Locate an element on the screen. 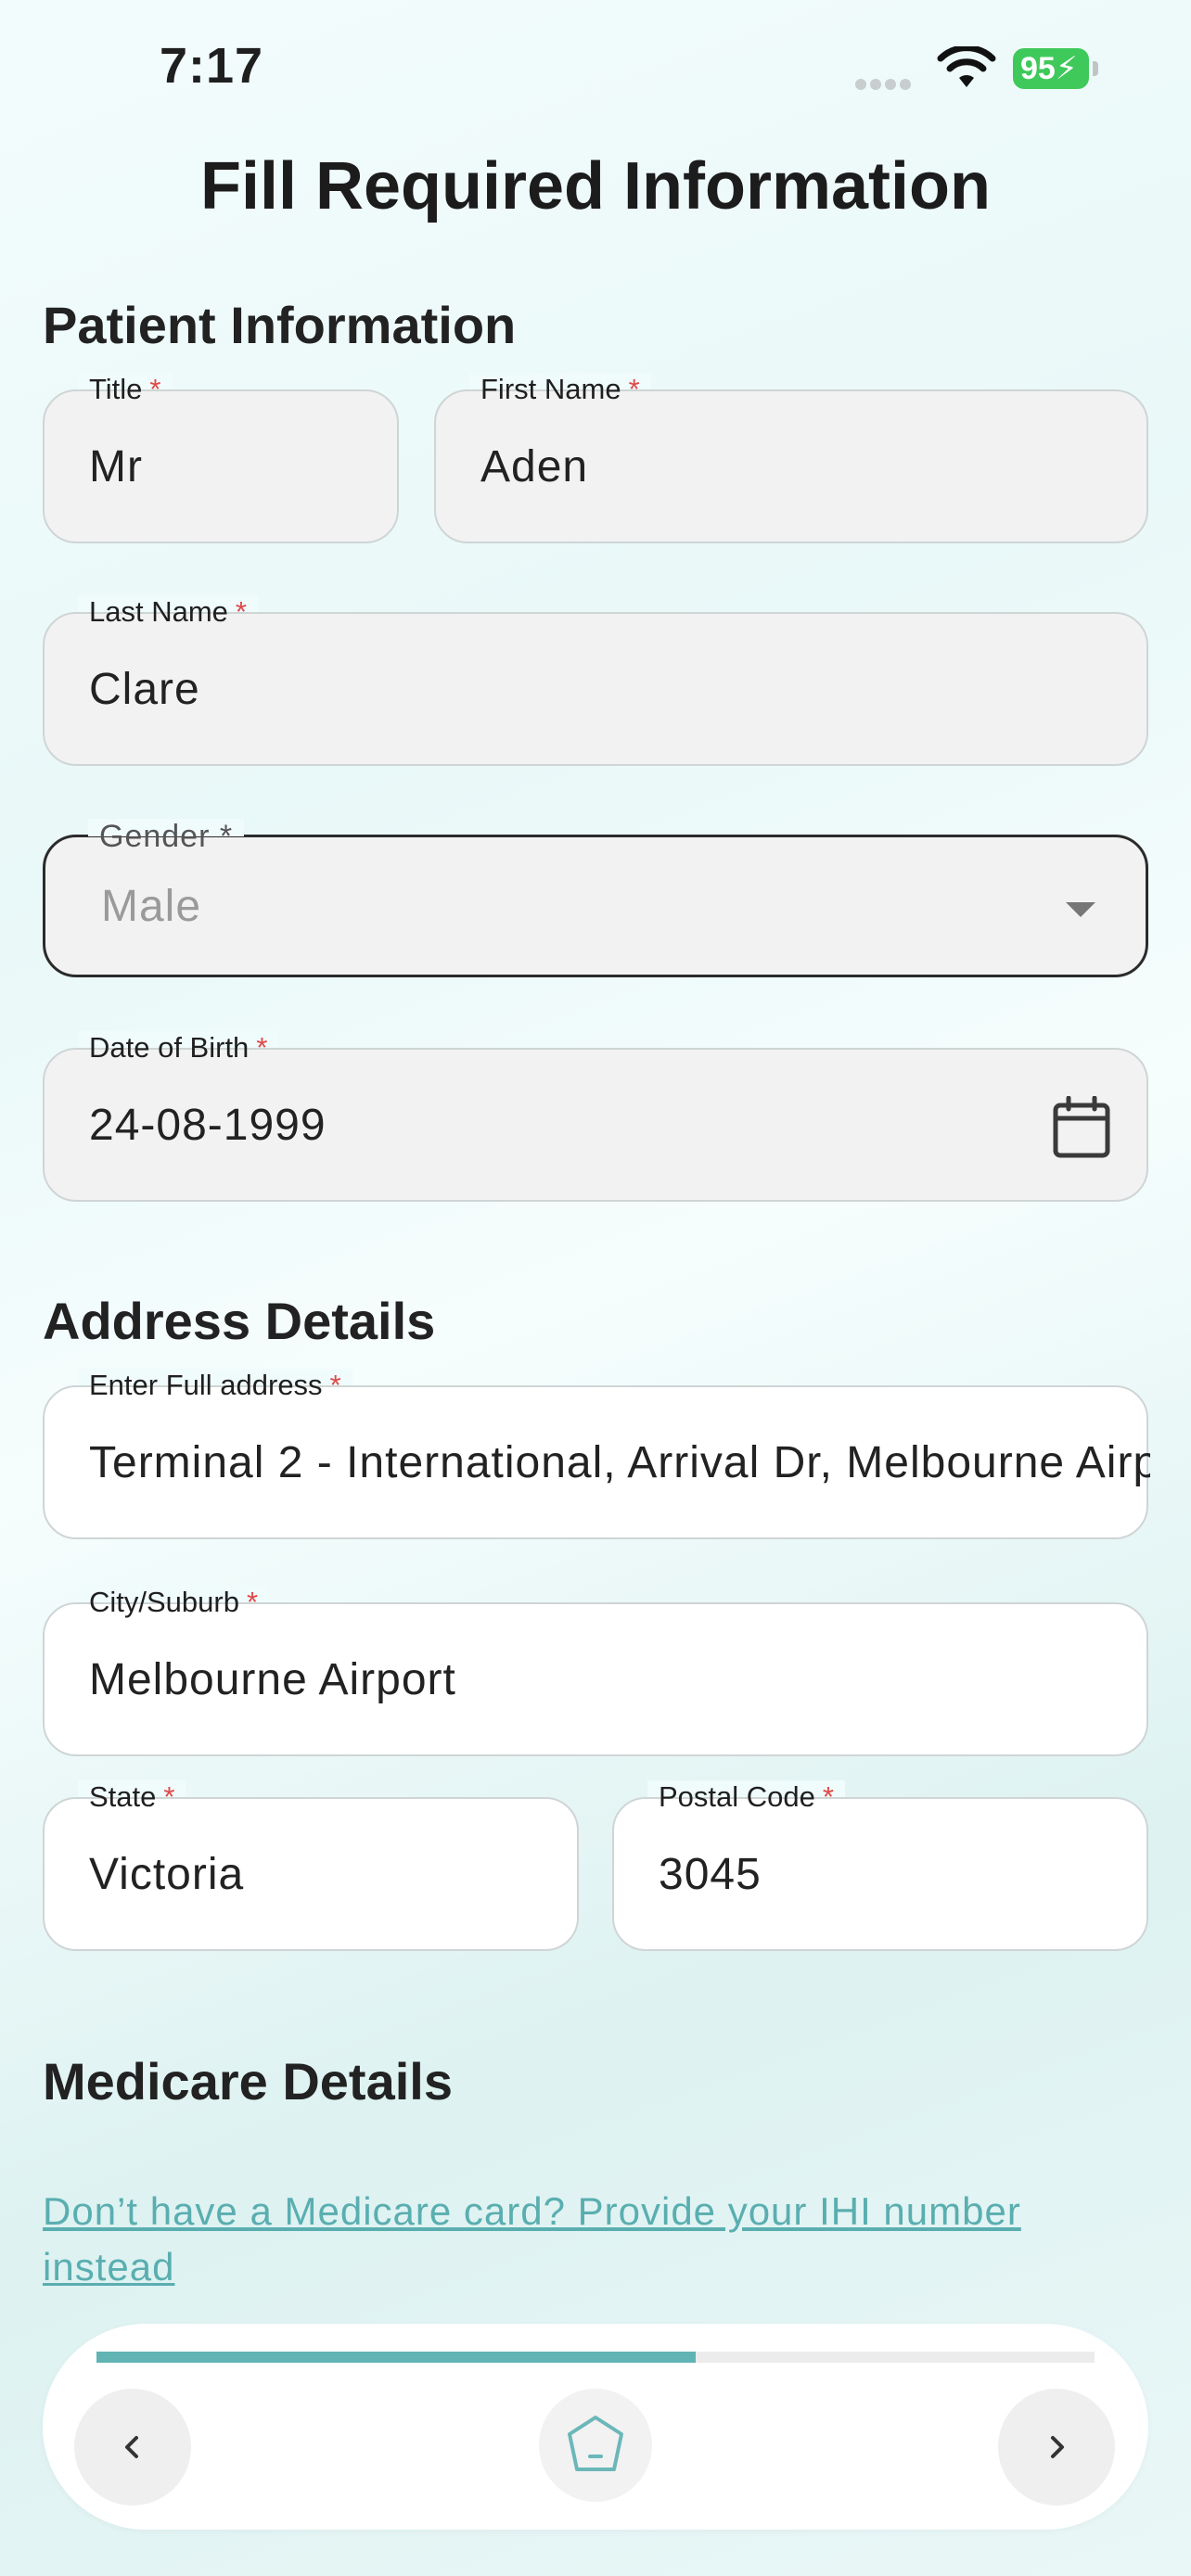 The width and height of the screenshot is (1191, 2576). title-value: Mr is located at coordinates (116, 466).